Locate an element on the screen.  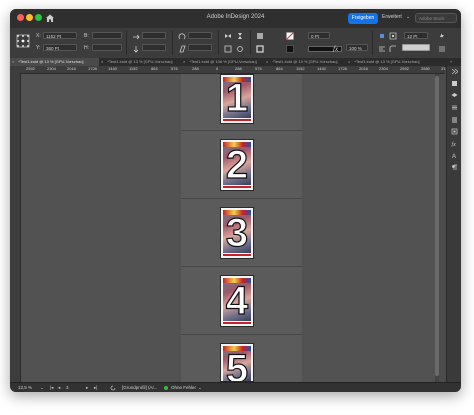
pages-panel-icon is located at coordinates (454, 83).